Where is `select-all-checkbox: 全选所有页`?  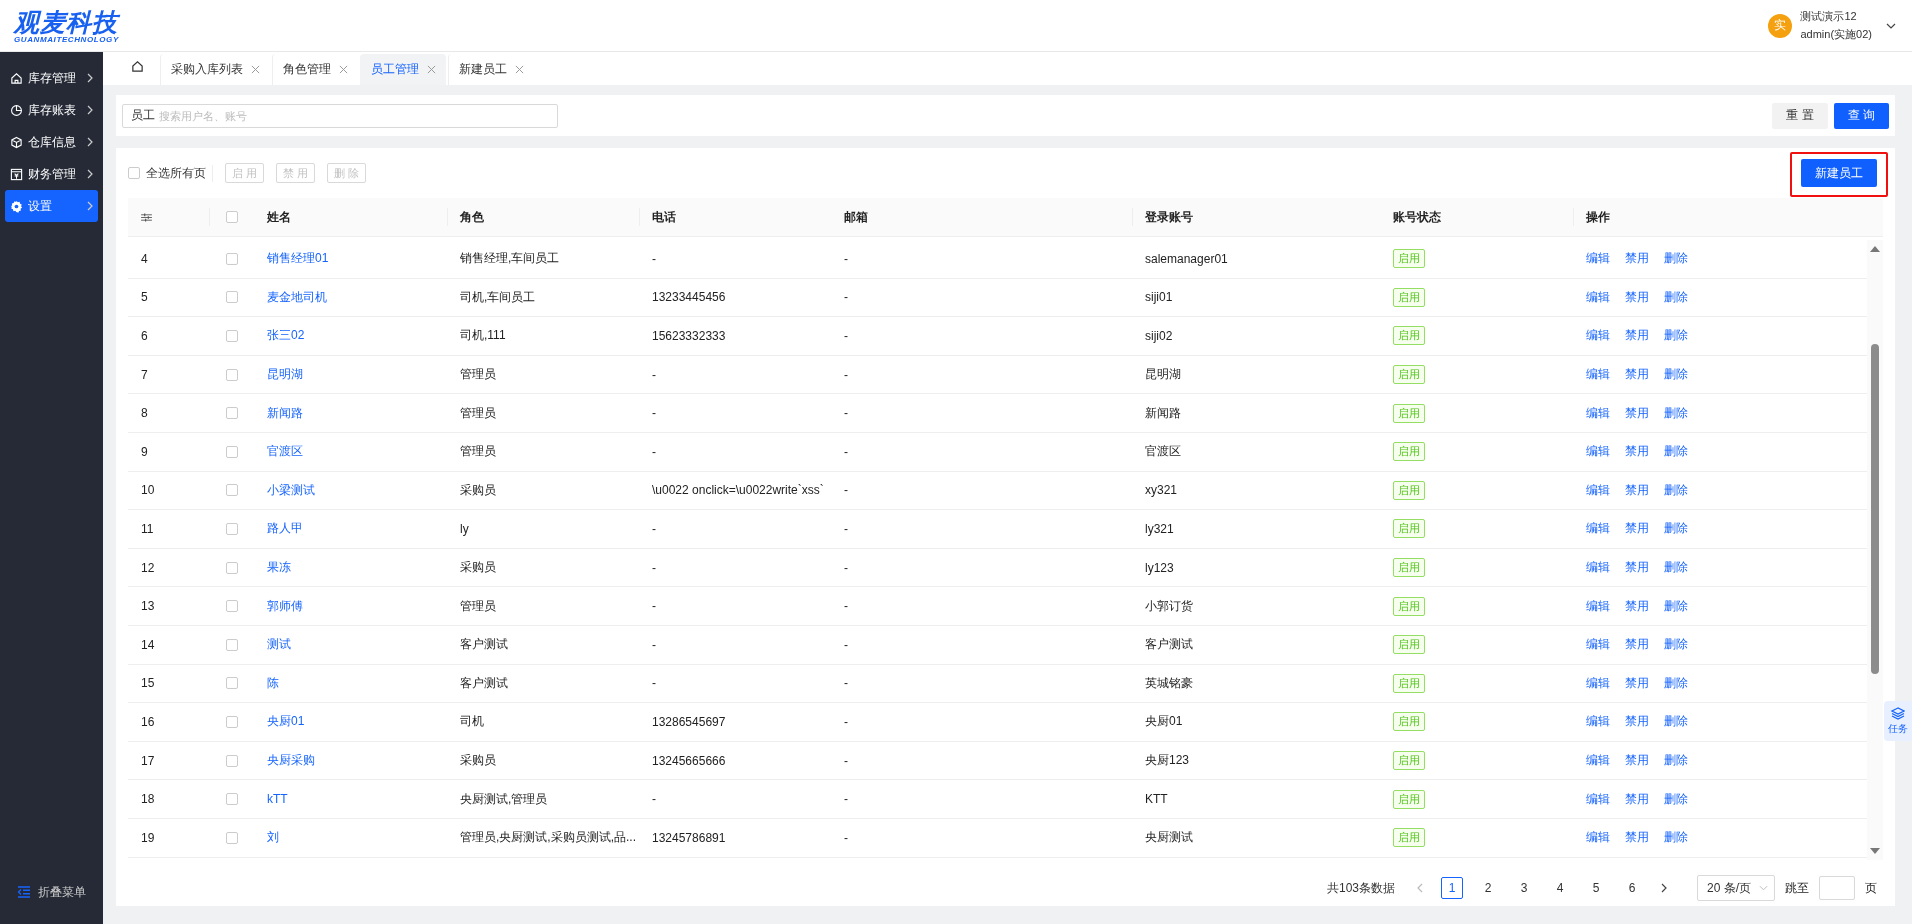 select-all-checkbox: 全选所有页 is located at coordinates (170, 173).